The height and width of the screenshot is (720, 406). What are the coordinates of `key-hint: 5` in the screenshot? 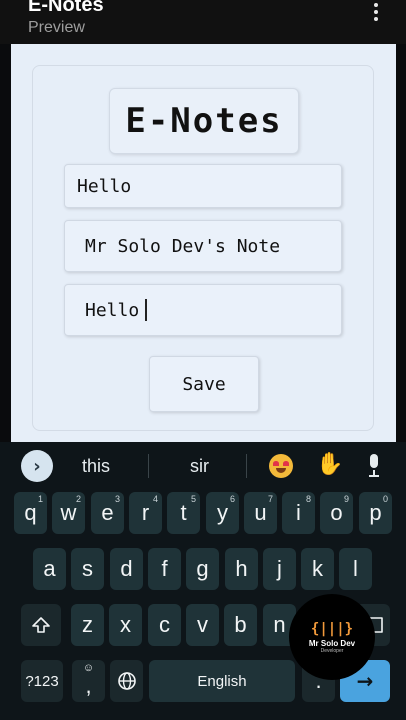 It's located at (193, 499).